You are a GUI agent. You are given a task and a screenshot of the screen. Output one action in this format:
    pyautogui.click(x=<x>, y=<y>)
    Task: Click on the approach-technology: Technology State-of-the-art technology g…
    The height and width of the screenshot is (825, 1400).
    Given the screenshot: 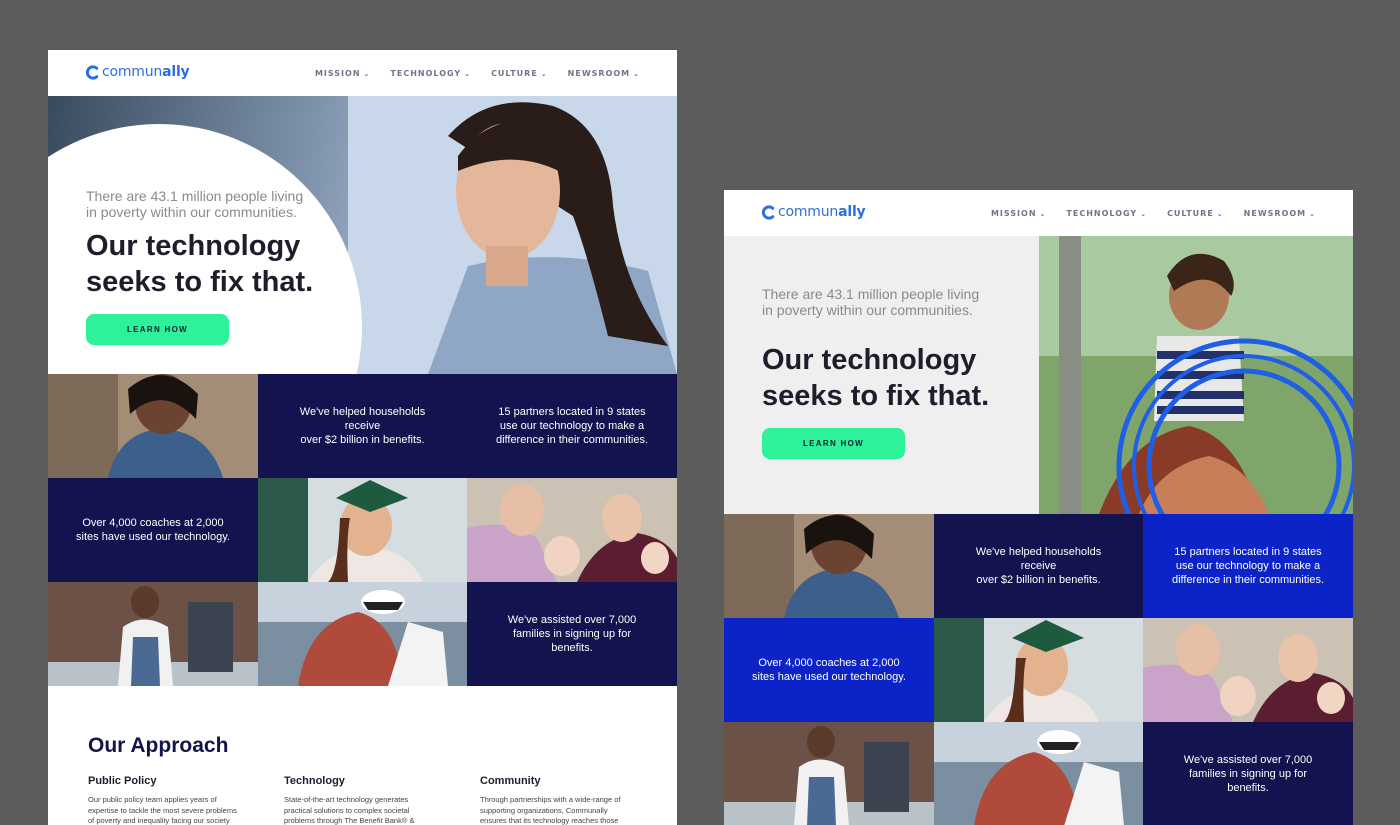 What is the action you would take?
    pyautogui.click(x=349, y=800)
    